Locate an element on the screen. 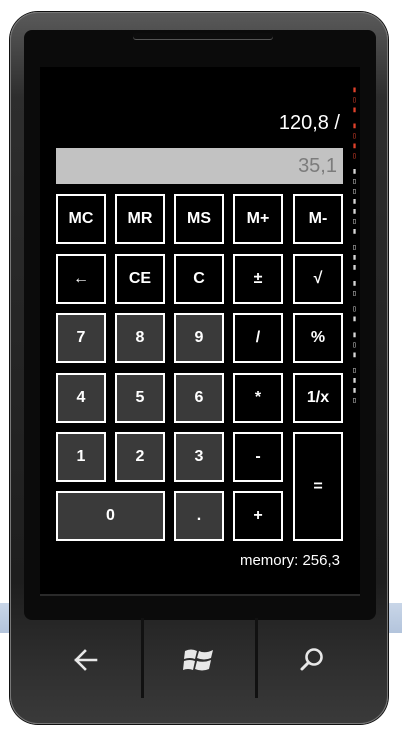 Image resolution: width=402 pixels, height=731 pixels. percent-button: % is located at coordinates (318, 338).